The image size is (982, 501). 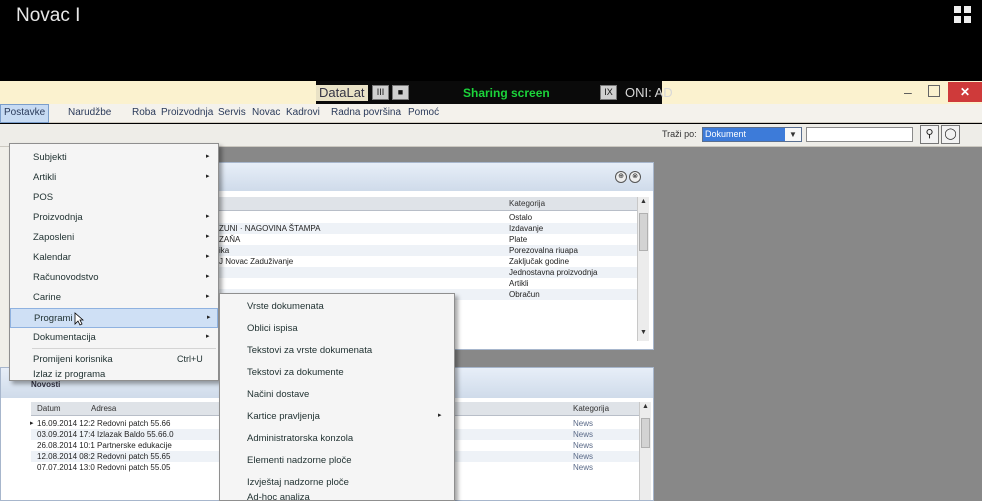 What do you see at coordinates (114, 298) in the screenshot?
I see `menu-item-carine: Carine ▸` at bounding box center [114, 298].